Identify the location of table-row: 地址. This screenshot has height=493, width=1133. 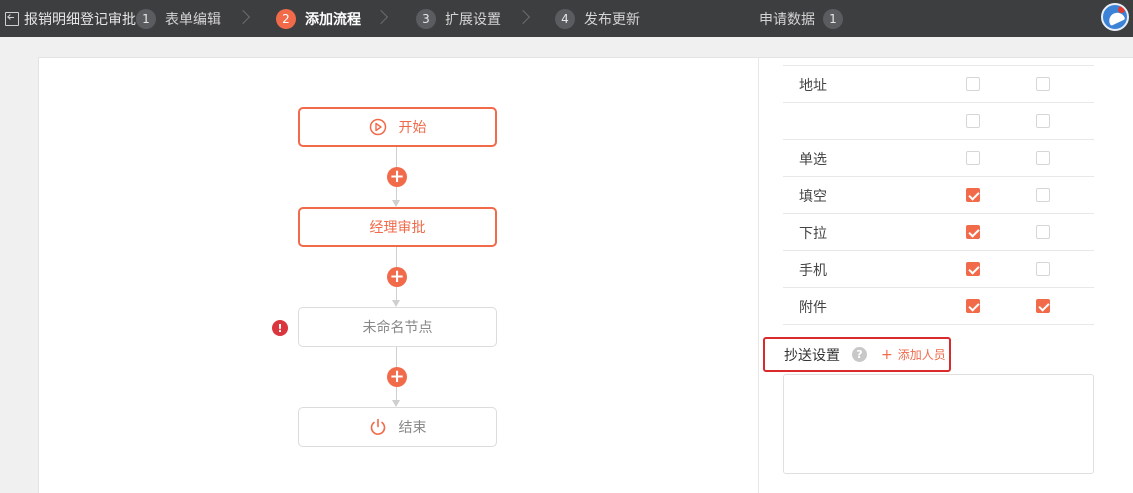
(938, 83).